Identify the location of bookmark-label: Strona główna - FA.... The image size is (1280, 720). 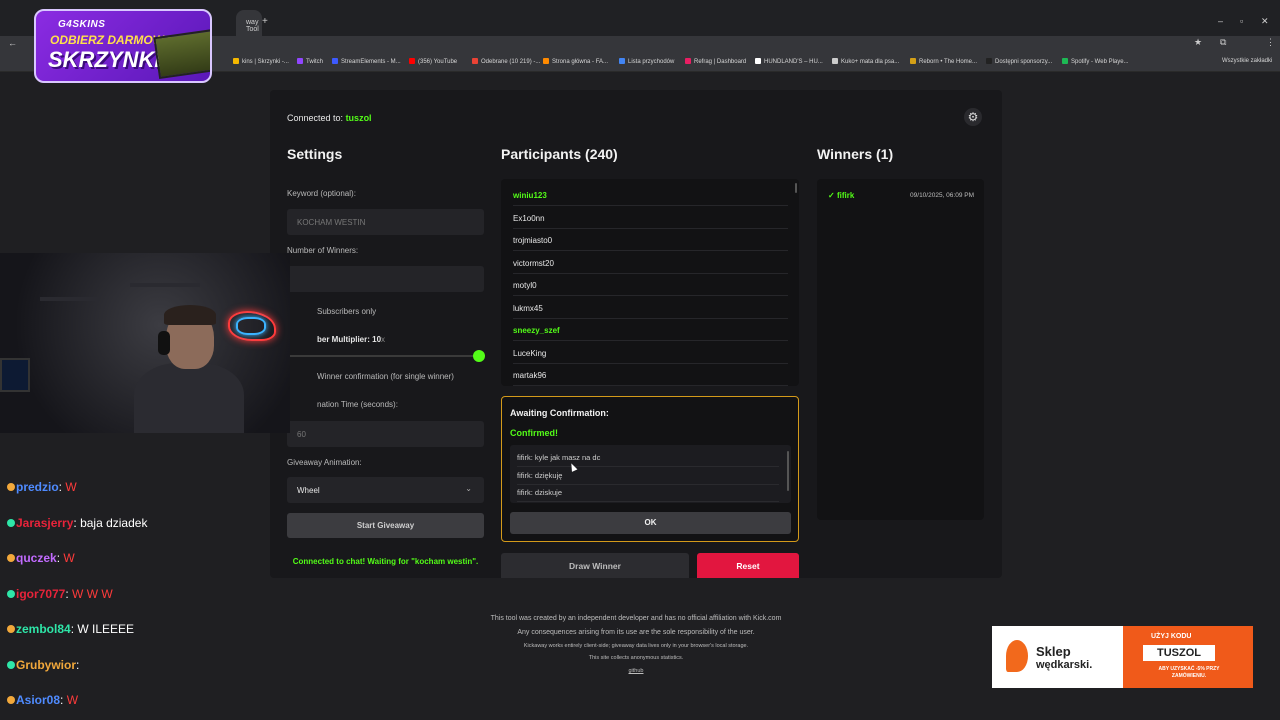
(580, 62).